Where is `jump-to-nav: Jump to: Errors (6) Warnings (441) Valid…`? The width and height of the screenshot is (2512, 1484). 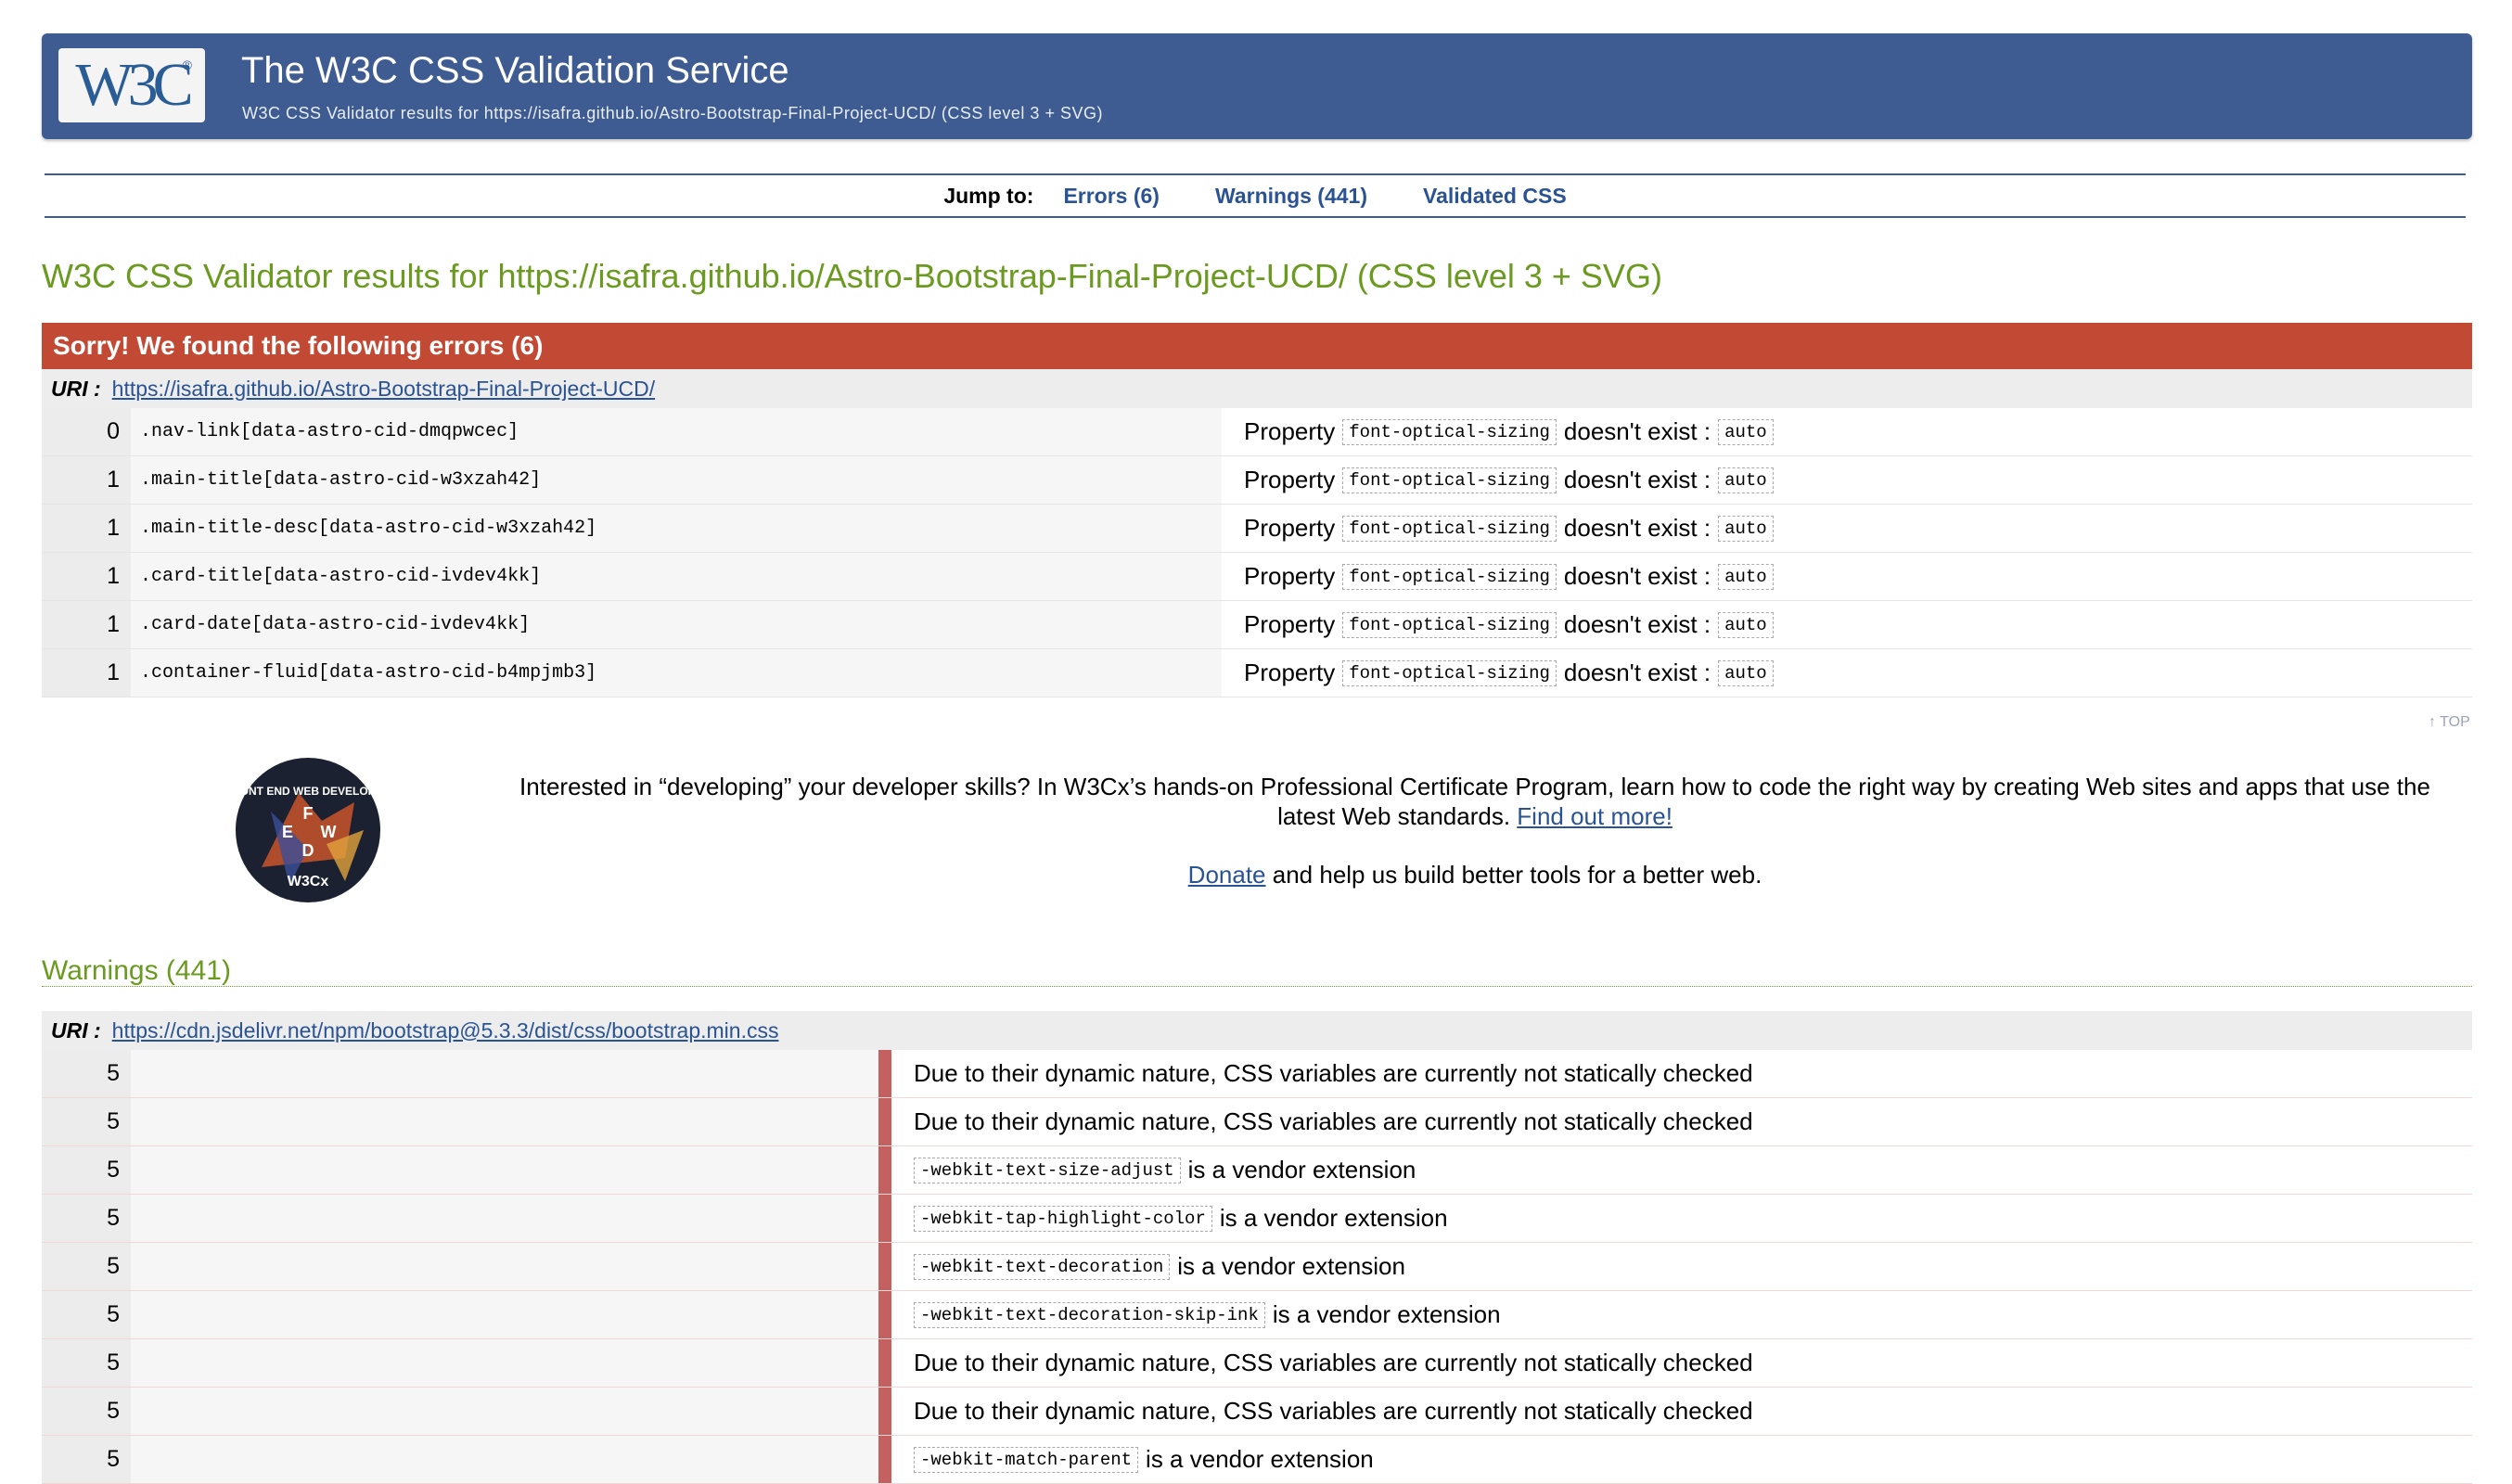
jump-to-nav: Jump to: Errors (6) Warnings (441) Valid… is located at coordinates (1256, 195).